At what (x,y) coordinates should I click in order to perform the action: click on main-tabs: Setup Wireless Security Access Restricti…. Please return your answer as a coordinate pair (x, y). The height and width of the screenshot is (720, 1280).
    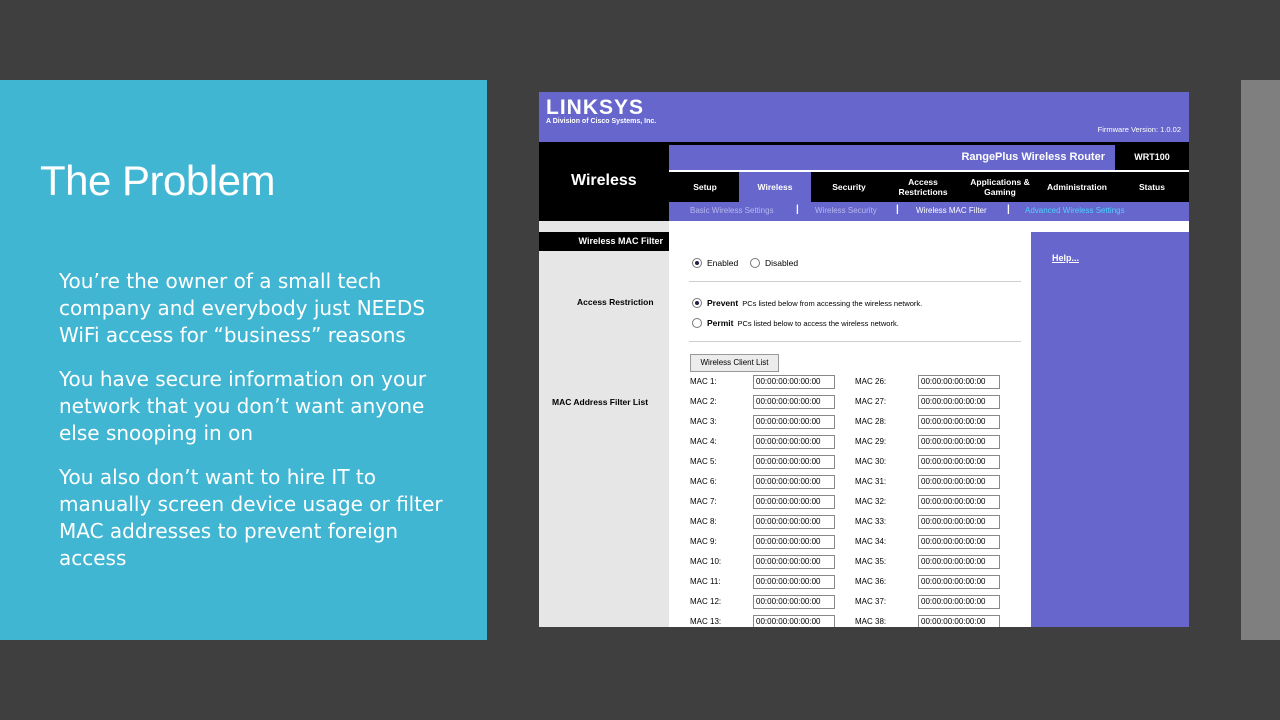
    Looking at the image, I should click on (929, 187).